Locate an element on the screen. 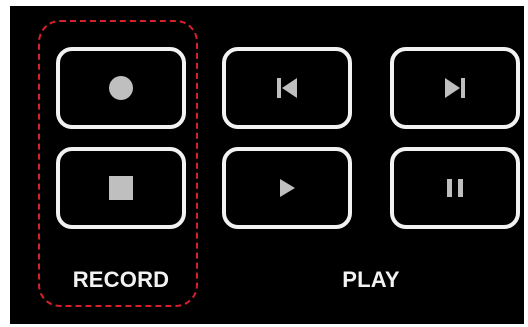 Image resolution: width=528 pixels, height=327 pixels. record-icon is located at coordinates (121, 88).